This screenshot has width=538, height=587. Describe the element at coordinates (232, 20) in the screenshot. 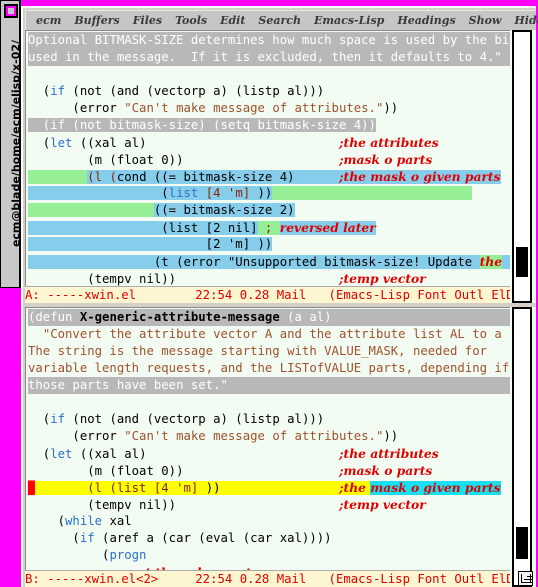

I see `menu-item-edit: Edit` at that location.